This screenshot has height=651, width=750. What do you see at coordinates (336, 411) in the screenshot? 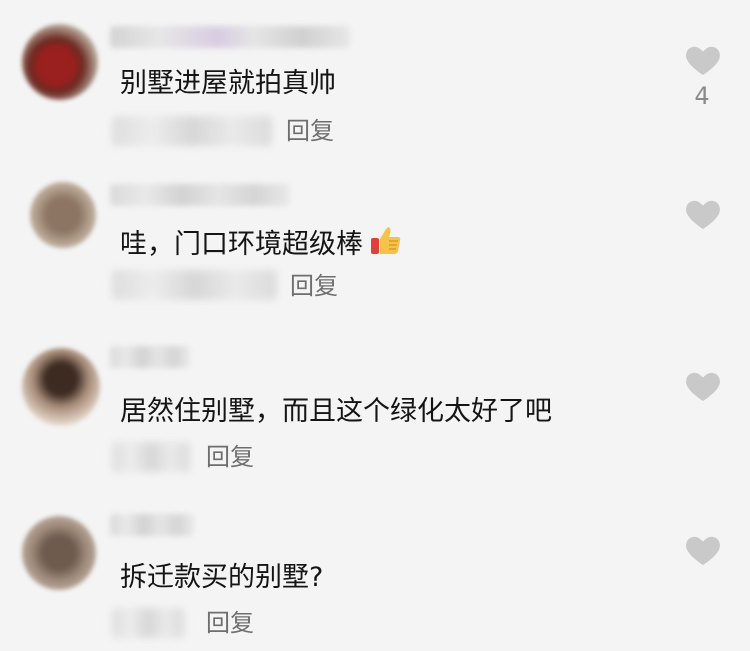
I see `comment-text: 居然住别墅，而且这个绿化太好了吧` at bounding box center [336, 411].